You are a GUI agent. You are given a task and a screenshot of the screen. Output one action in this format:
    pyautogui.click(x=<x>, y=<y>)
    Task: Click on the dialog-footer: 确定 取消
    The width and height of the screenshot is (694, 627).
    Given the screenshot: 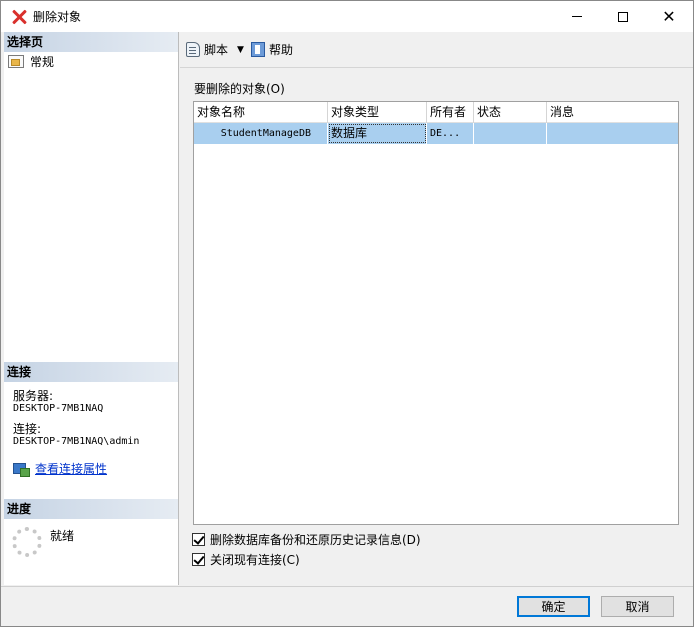 What is the action you would take?
    pyautogui.click(x=347, y=606)
    